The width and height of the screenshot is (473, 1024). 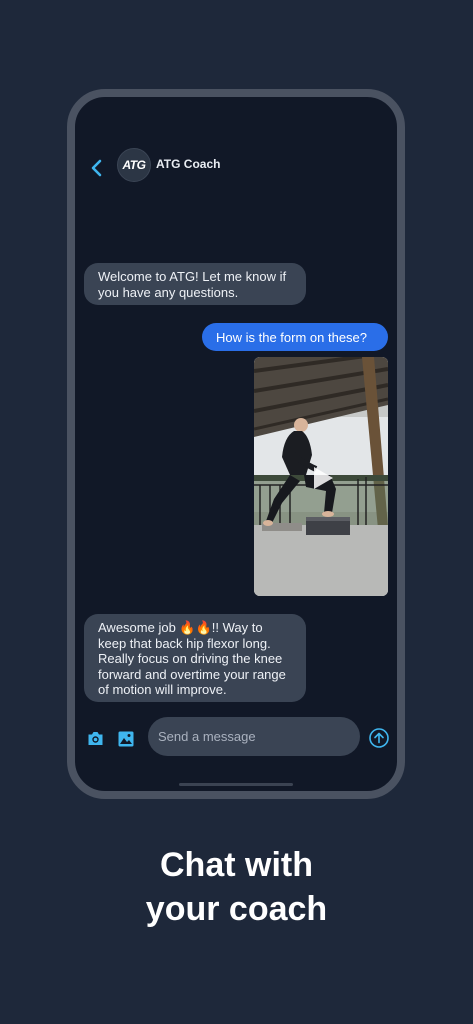 I want to click on back-chevron-icon, so click(x=97, y=168).